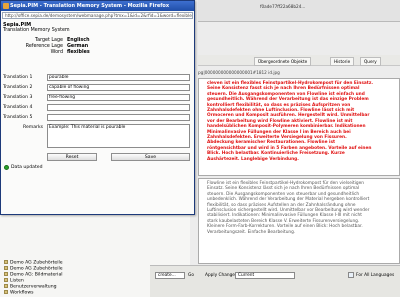  What do you see at coordinates (191, 275) in the screenshot?
I see `go-button: Go` at bounding box center [191, 275].